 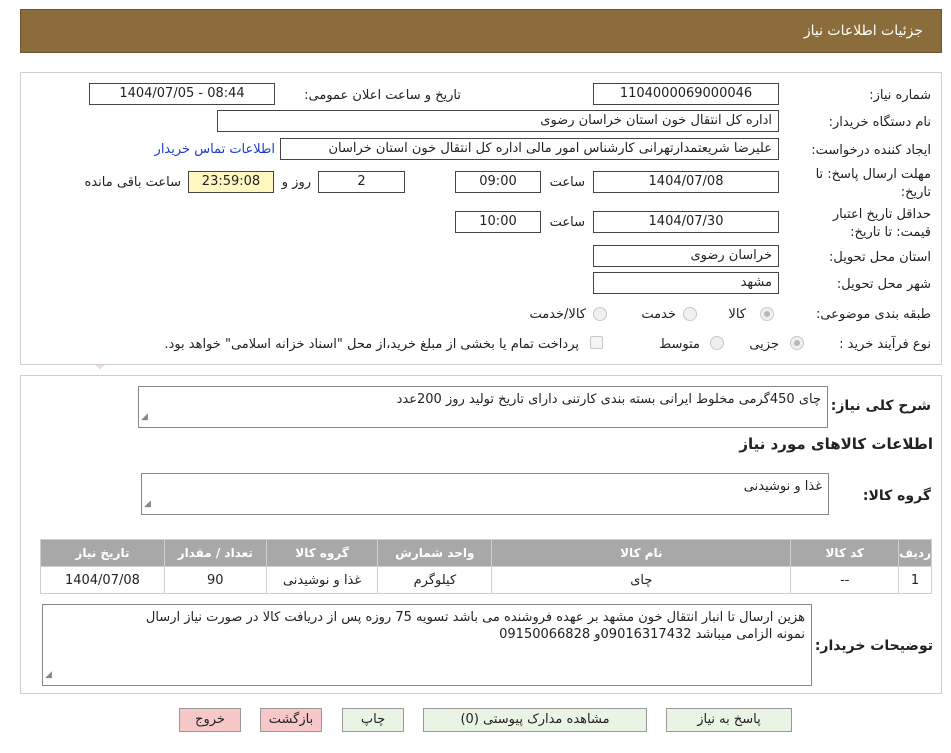 I want to click on validity-label-line2: قیمت: تا تاریخ:, so click(x=890, y=232).